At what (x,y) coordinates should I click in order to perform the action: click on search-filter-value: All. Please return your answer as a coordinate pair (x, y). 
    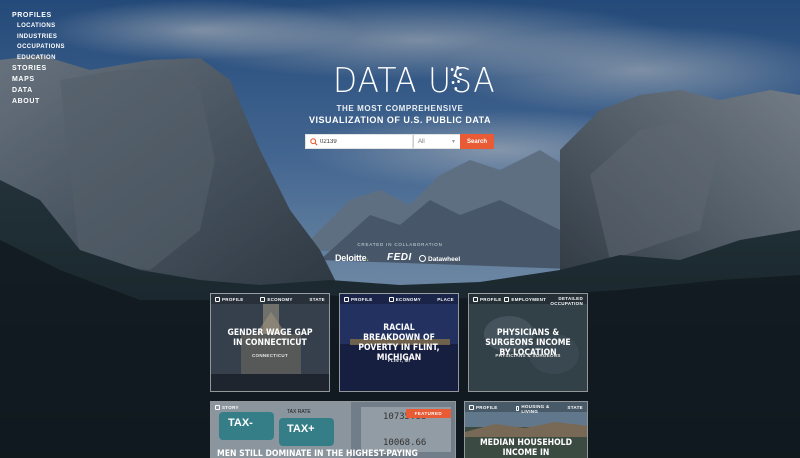
    Looking at the image, I should click on (421, 141).